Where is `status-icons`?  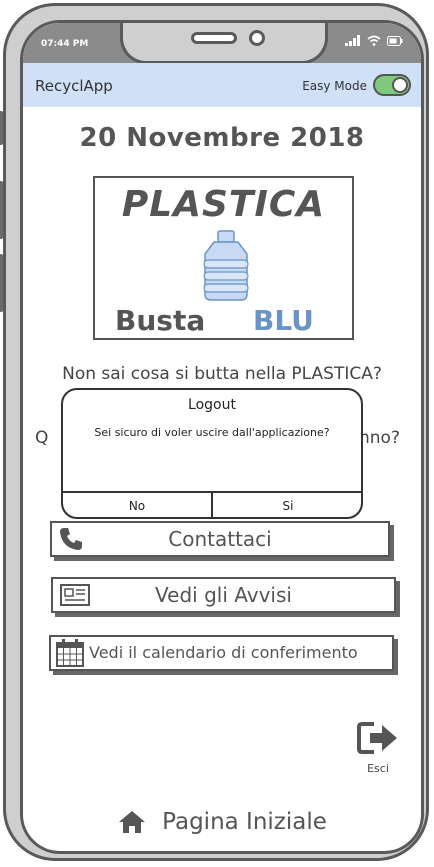 status-icons is located at coordinates (374, 40).